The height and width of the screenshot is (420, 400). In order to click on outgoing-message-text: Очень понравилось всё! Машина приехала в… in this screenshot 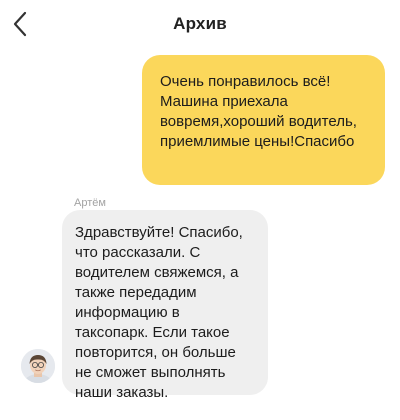, I will do `click(258, 111)`.